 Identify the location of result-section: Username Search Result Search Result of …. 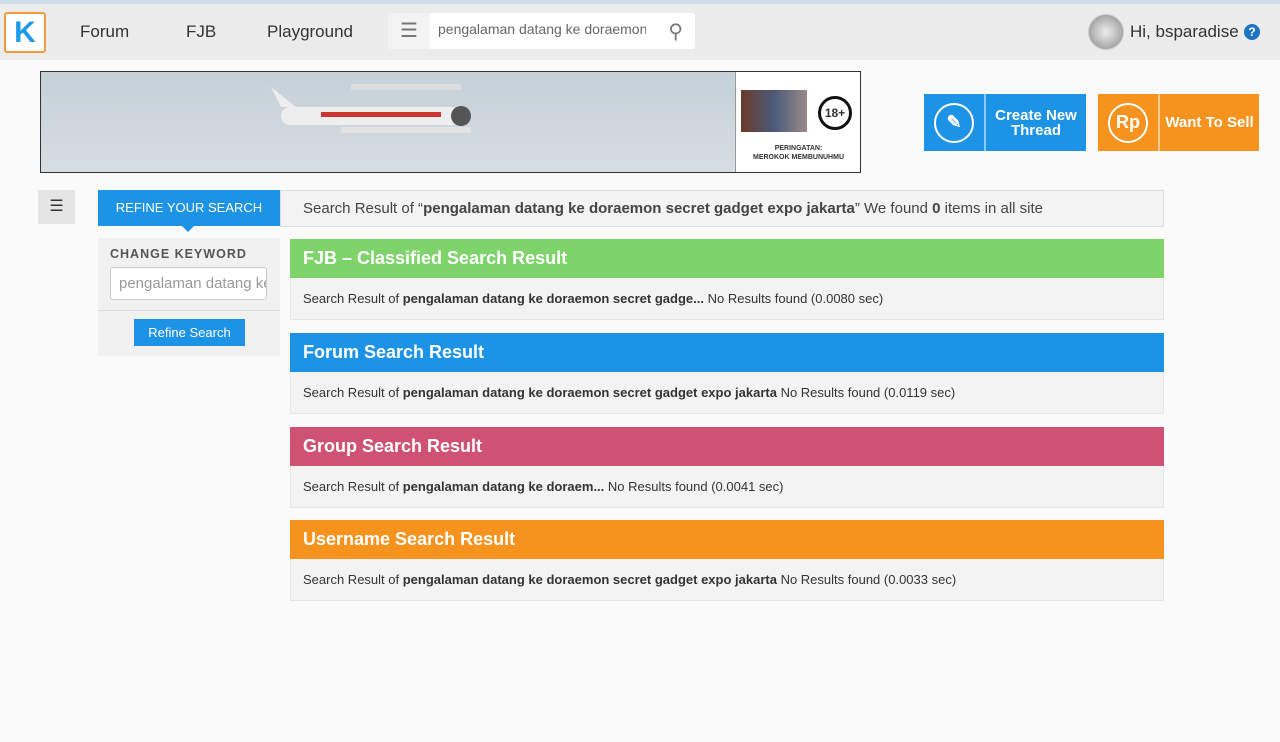
(727, 560).